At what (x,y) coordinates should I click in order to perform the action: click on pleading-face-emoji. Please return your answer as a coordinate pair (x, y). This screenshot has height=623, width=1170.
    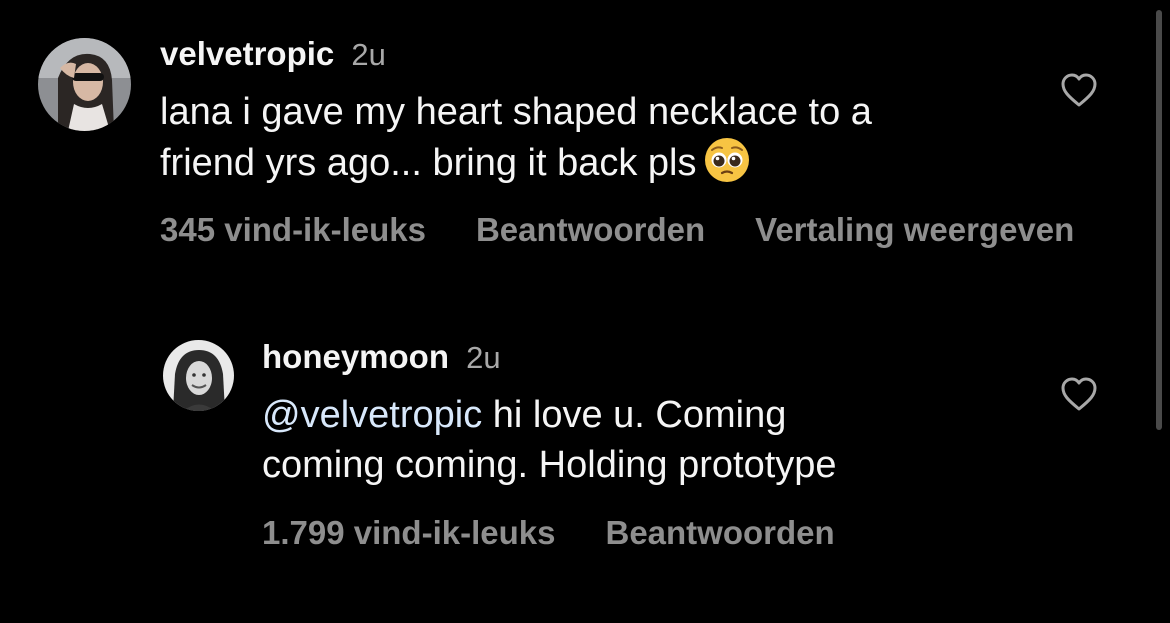
    Looking at the image, I should click on (727, 160).